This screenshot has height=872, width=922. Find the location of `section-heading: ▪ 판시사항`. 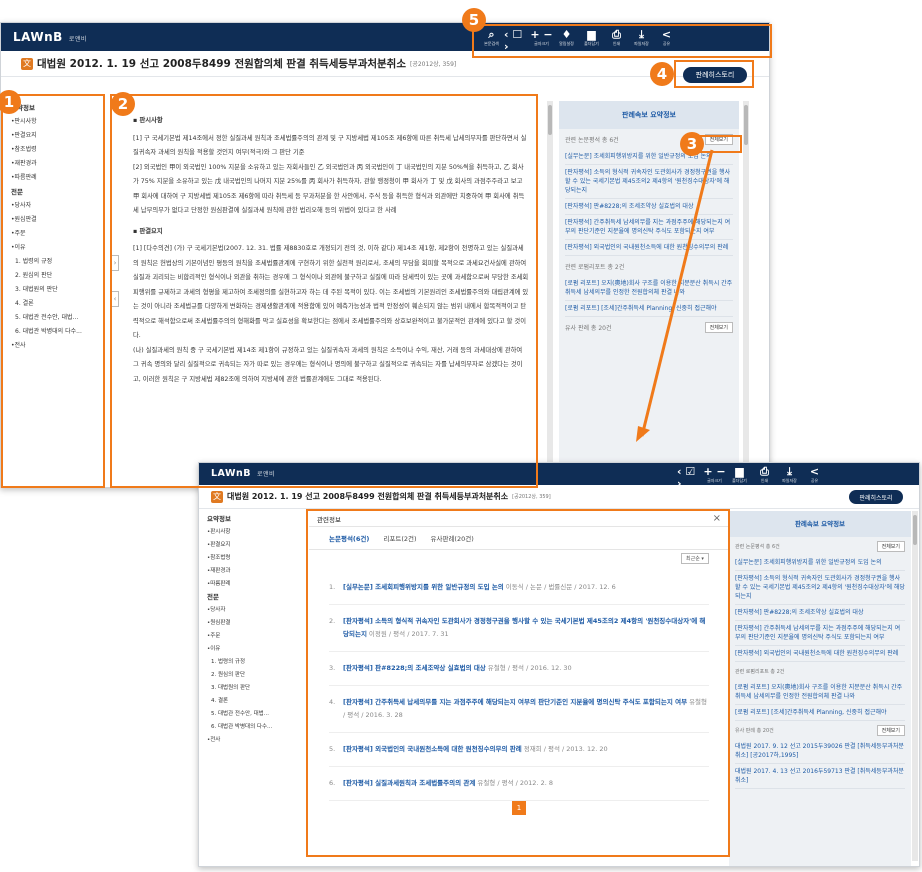

section-heading: ▪ 판시사항 is located at coordinates (148, 120).